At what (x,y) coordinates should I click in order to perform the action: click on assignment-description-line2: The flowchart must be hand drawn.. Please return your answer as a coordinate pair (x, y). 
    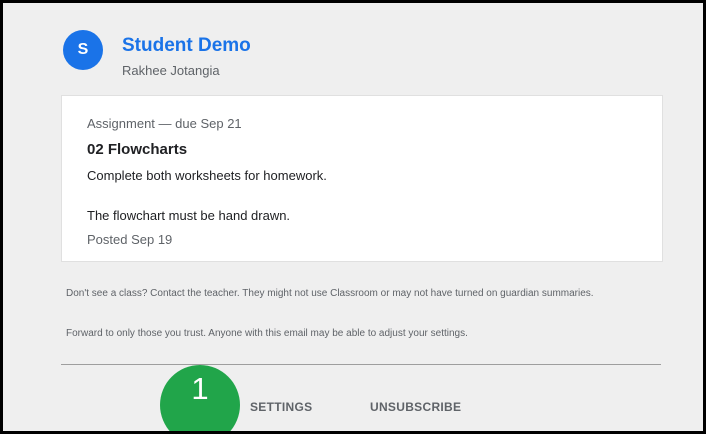
    Looking at the image, I should click on (189, 215).